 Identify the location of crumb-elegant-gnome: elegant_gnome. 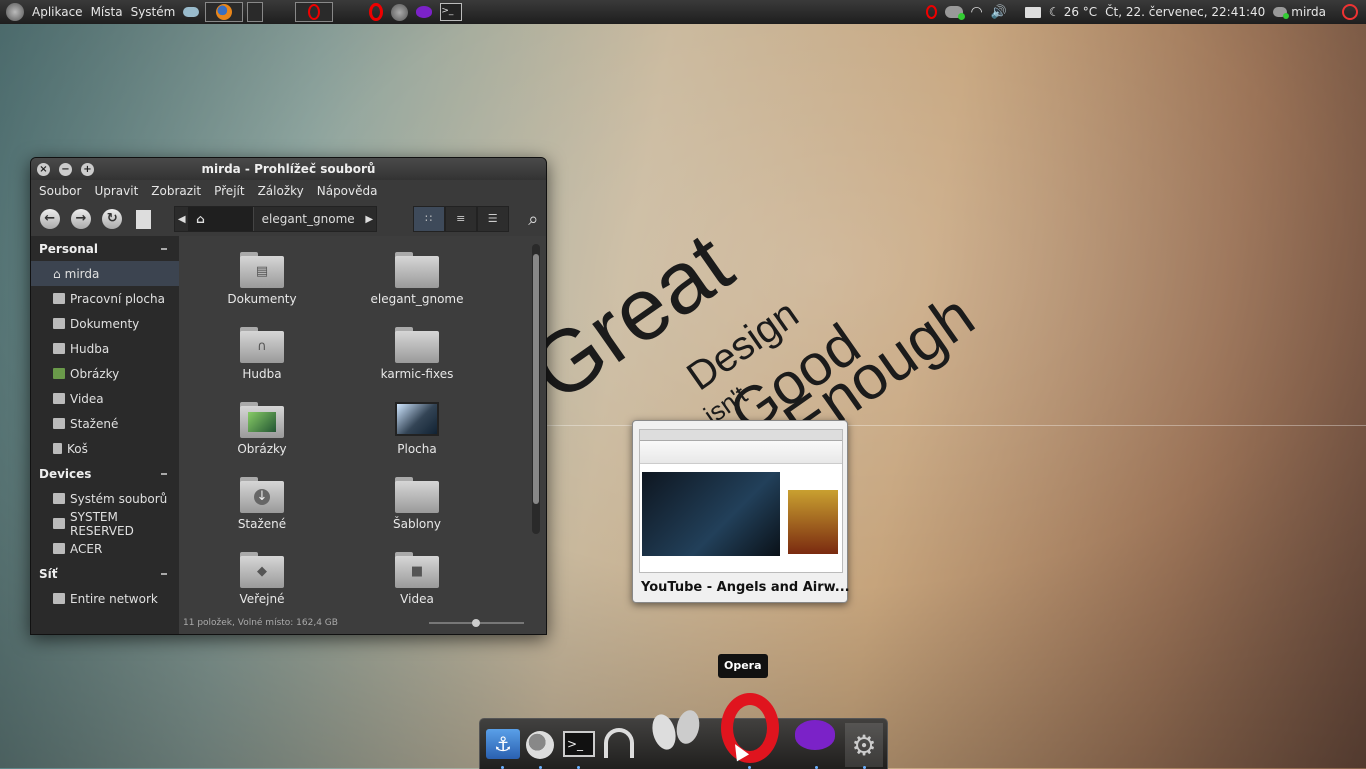
(308, 219).